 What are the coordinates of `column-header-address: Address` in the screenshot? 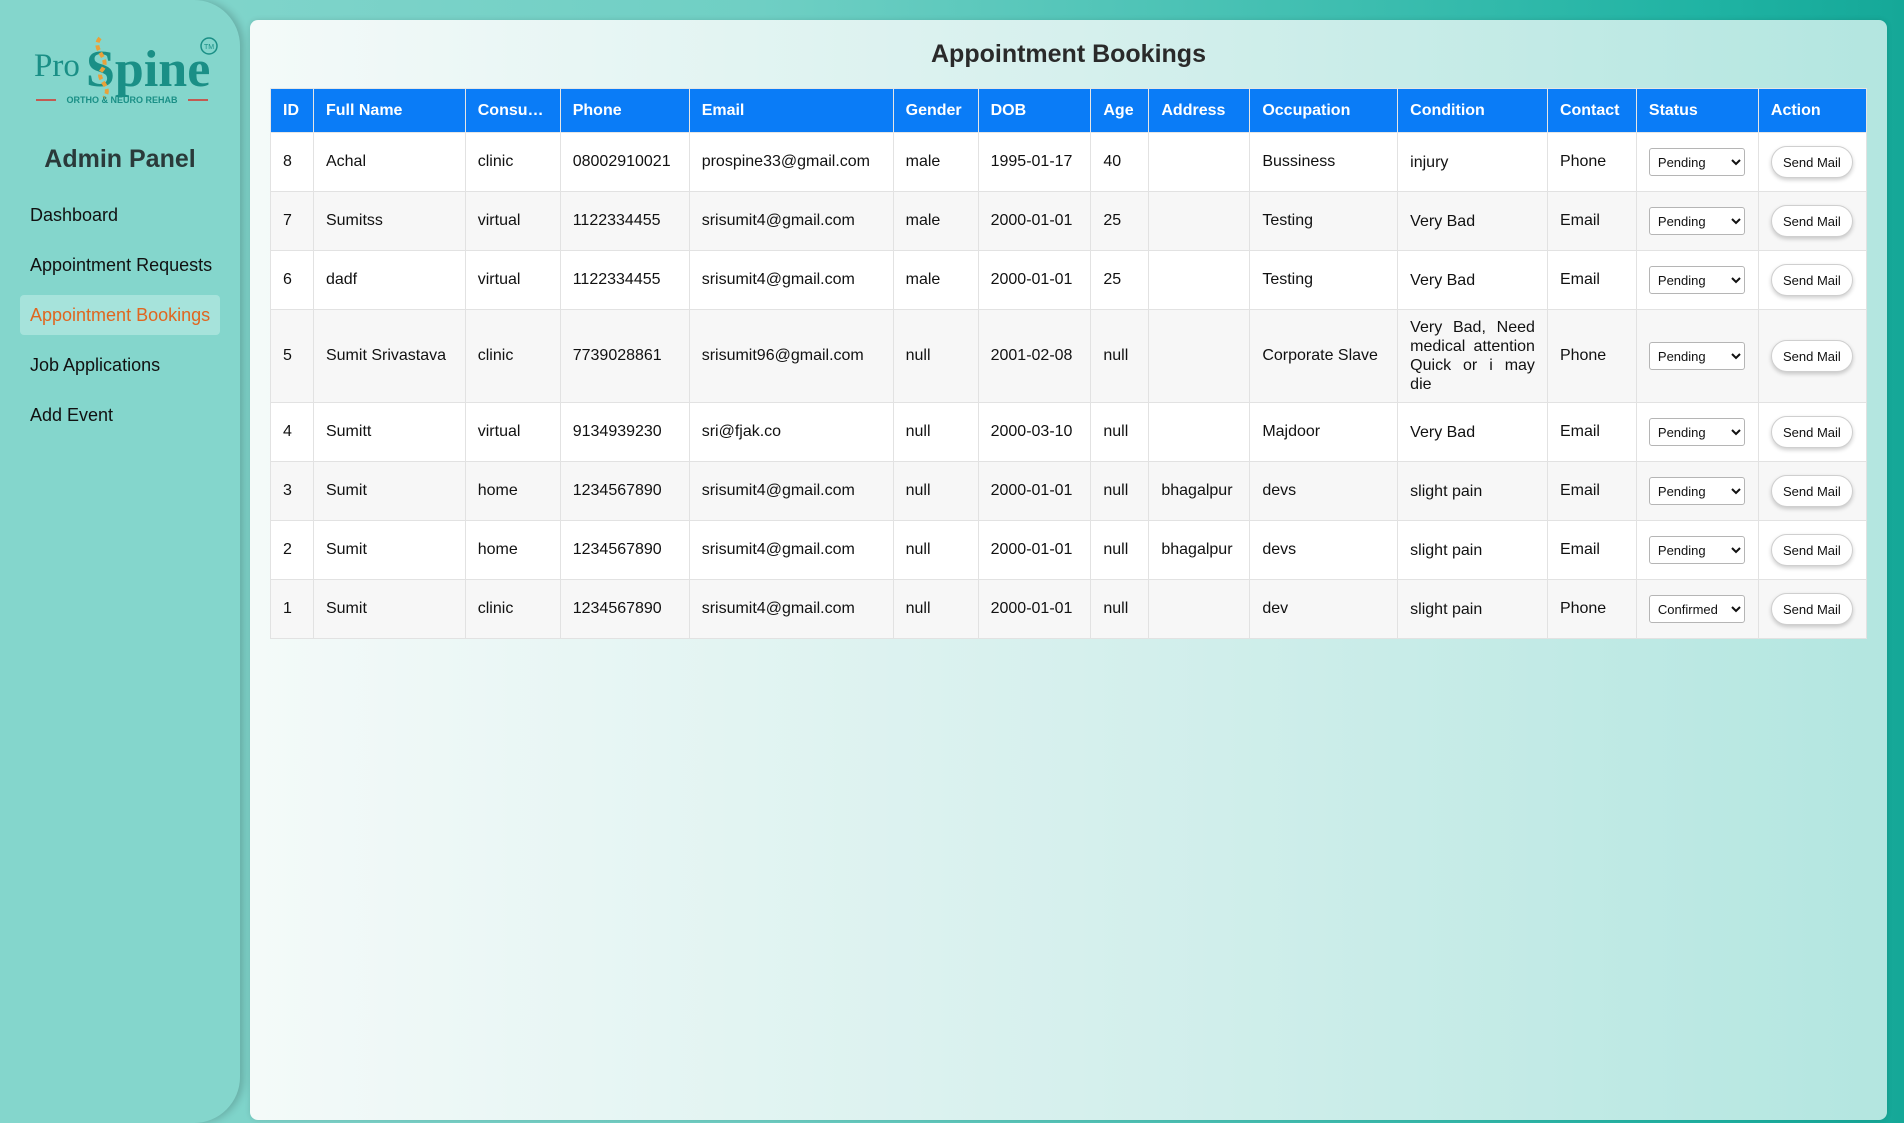 It's located at (1199, 110).